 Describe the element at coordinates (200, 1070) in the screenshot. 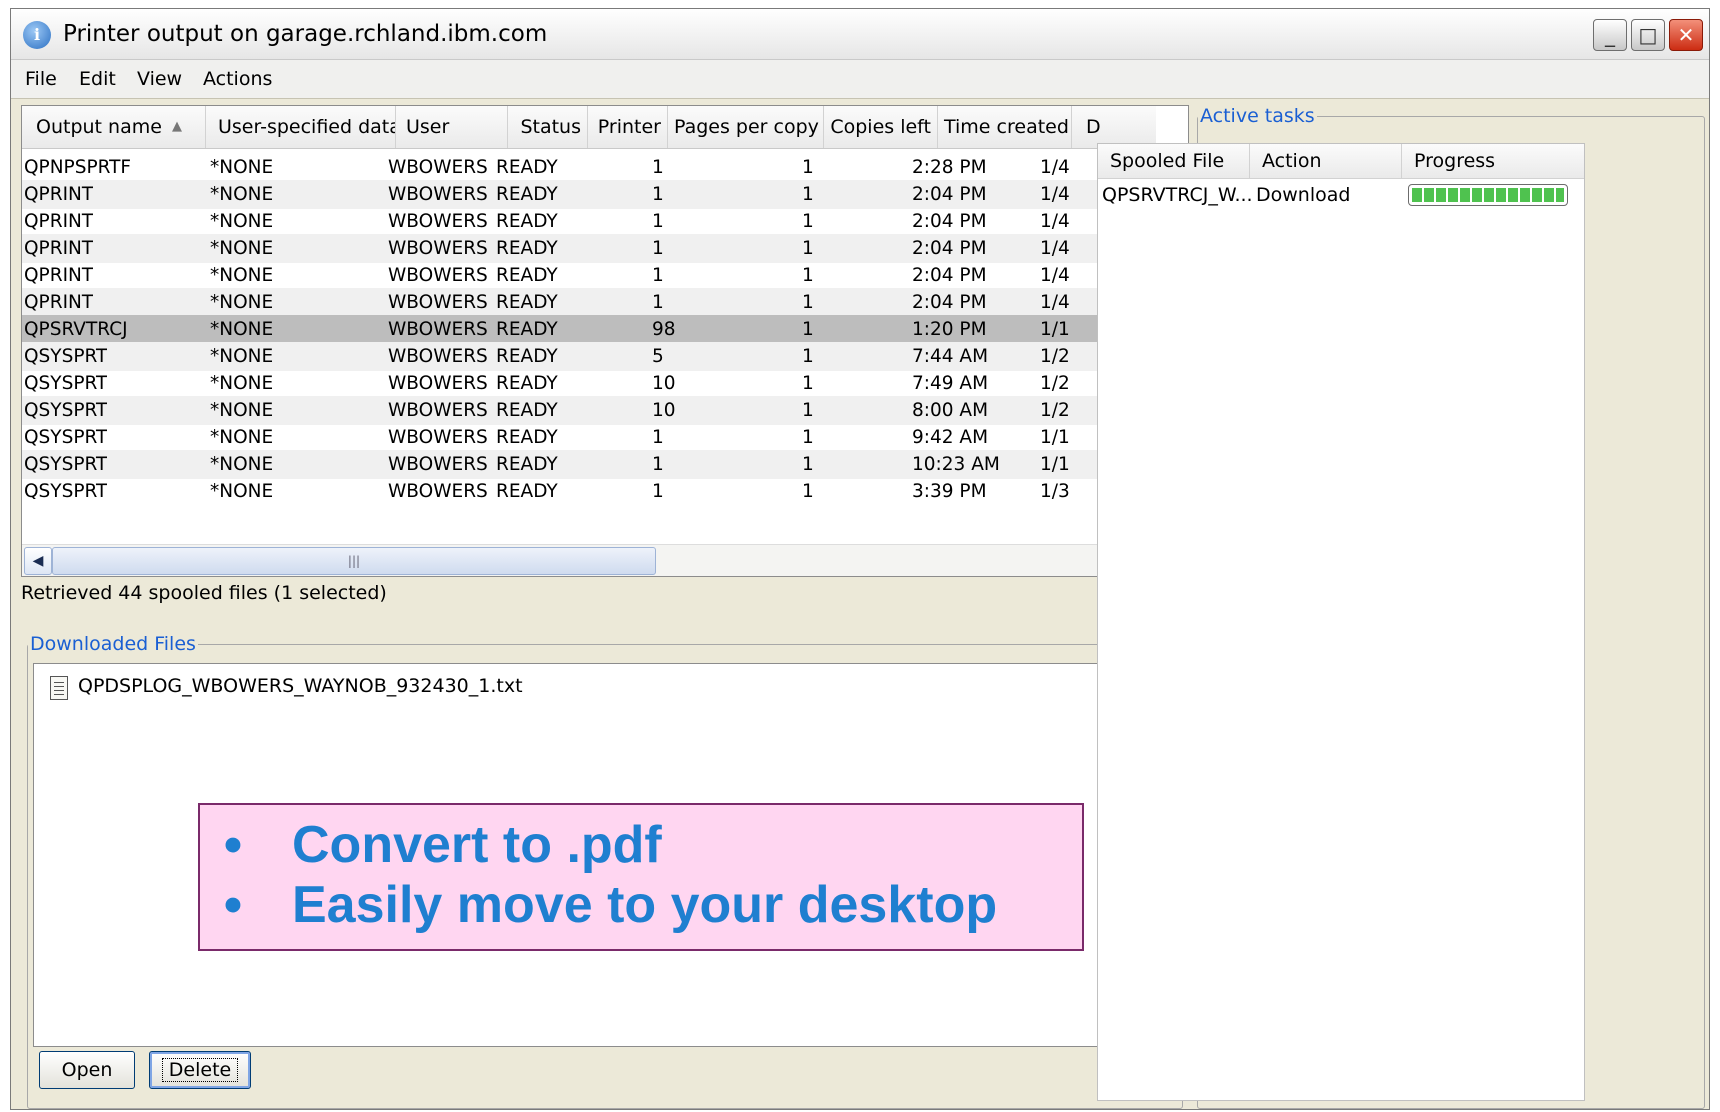

I see `delete-button: Delete` at that location.